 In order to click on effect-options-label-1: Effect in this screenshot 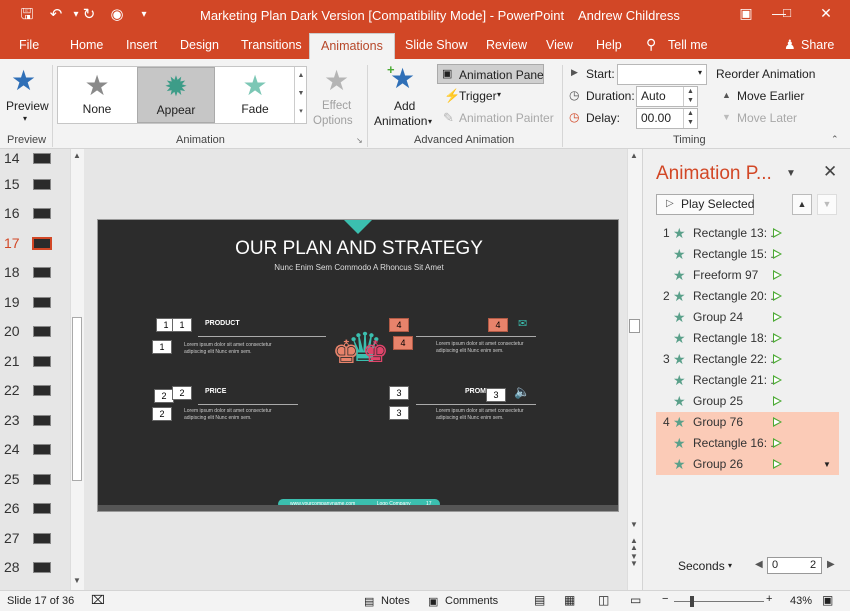, I will do `click(336, 106)`.